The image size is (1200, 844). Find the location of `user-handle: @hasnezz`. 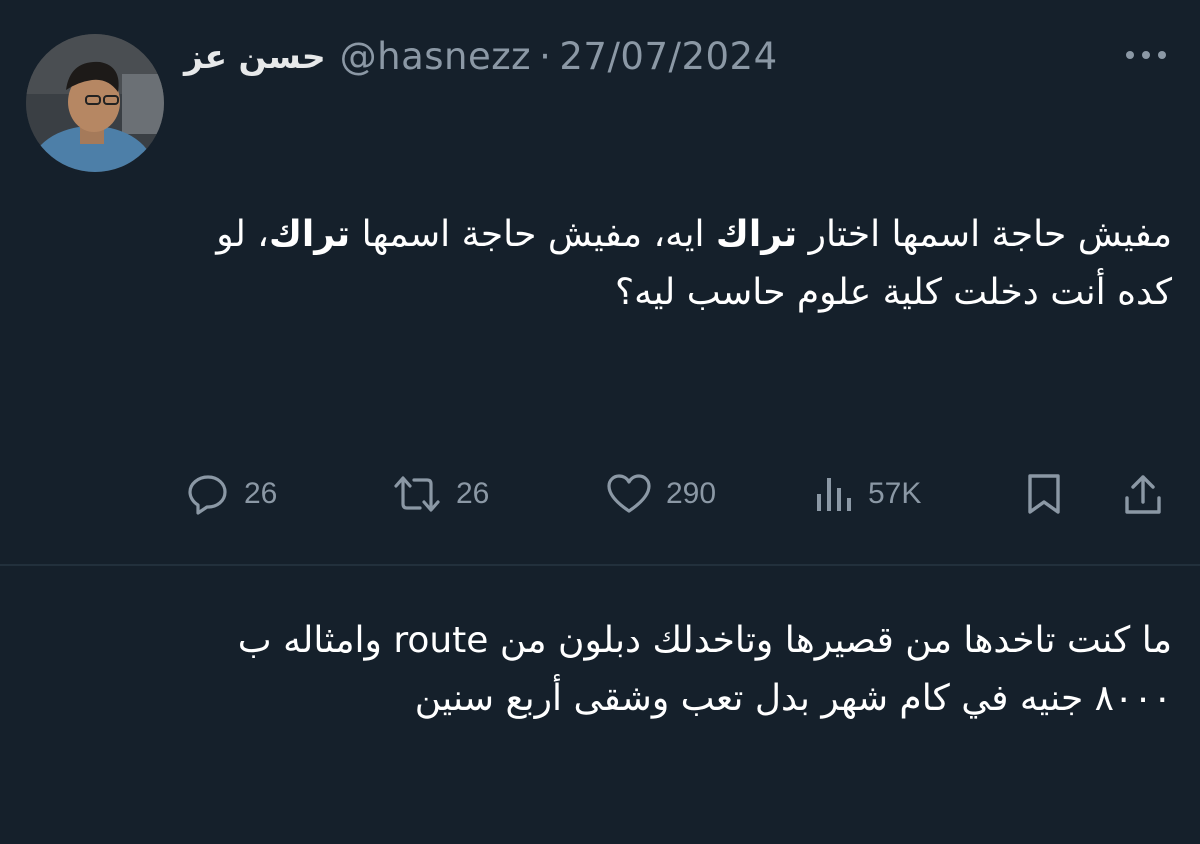

user-handle: @hasnezz is located at coordinates (435, 56).